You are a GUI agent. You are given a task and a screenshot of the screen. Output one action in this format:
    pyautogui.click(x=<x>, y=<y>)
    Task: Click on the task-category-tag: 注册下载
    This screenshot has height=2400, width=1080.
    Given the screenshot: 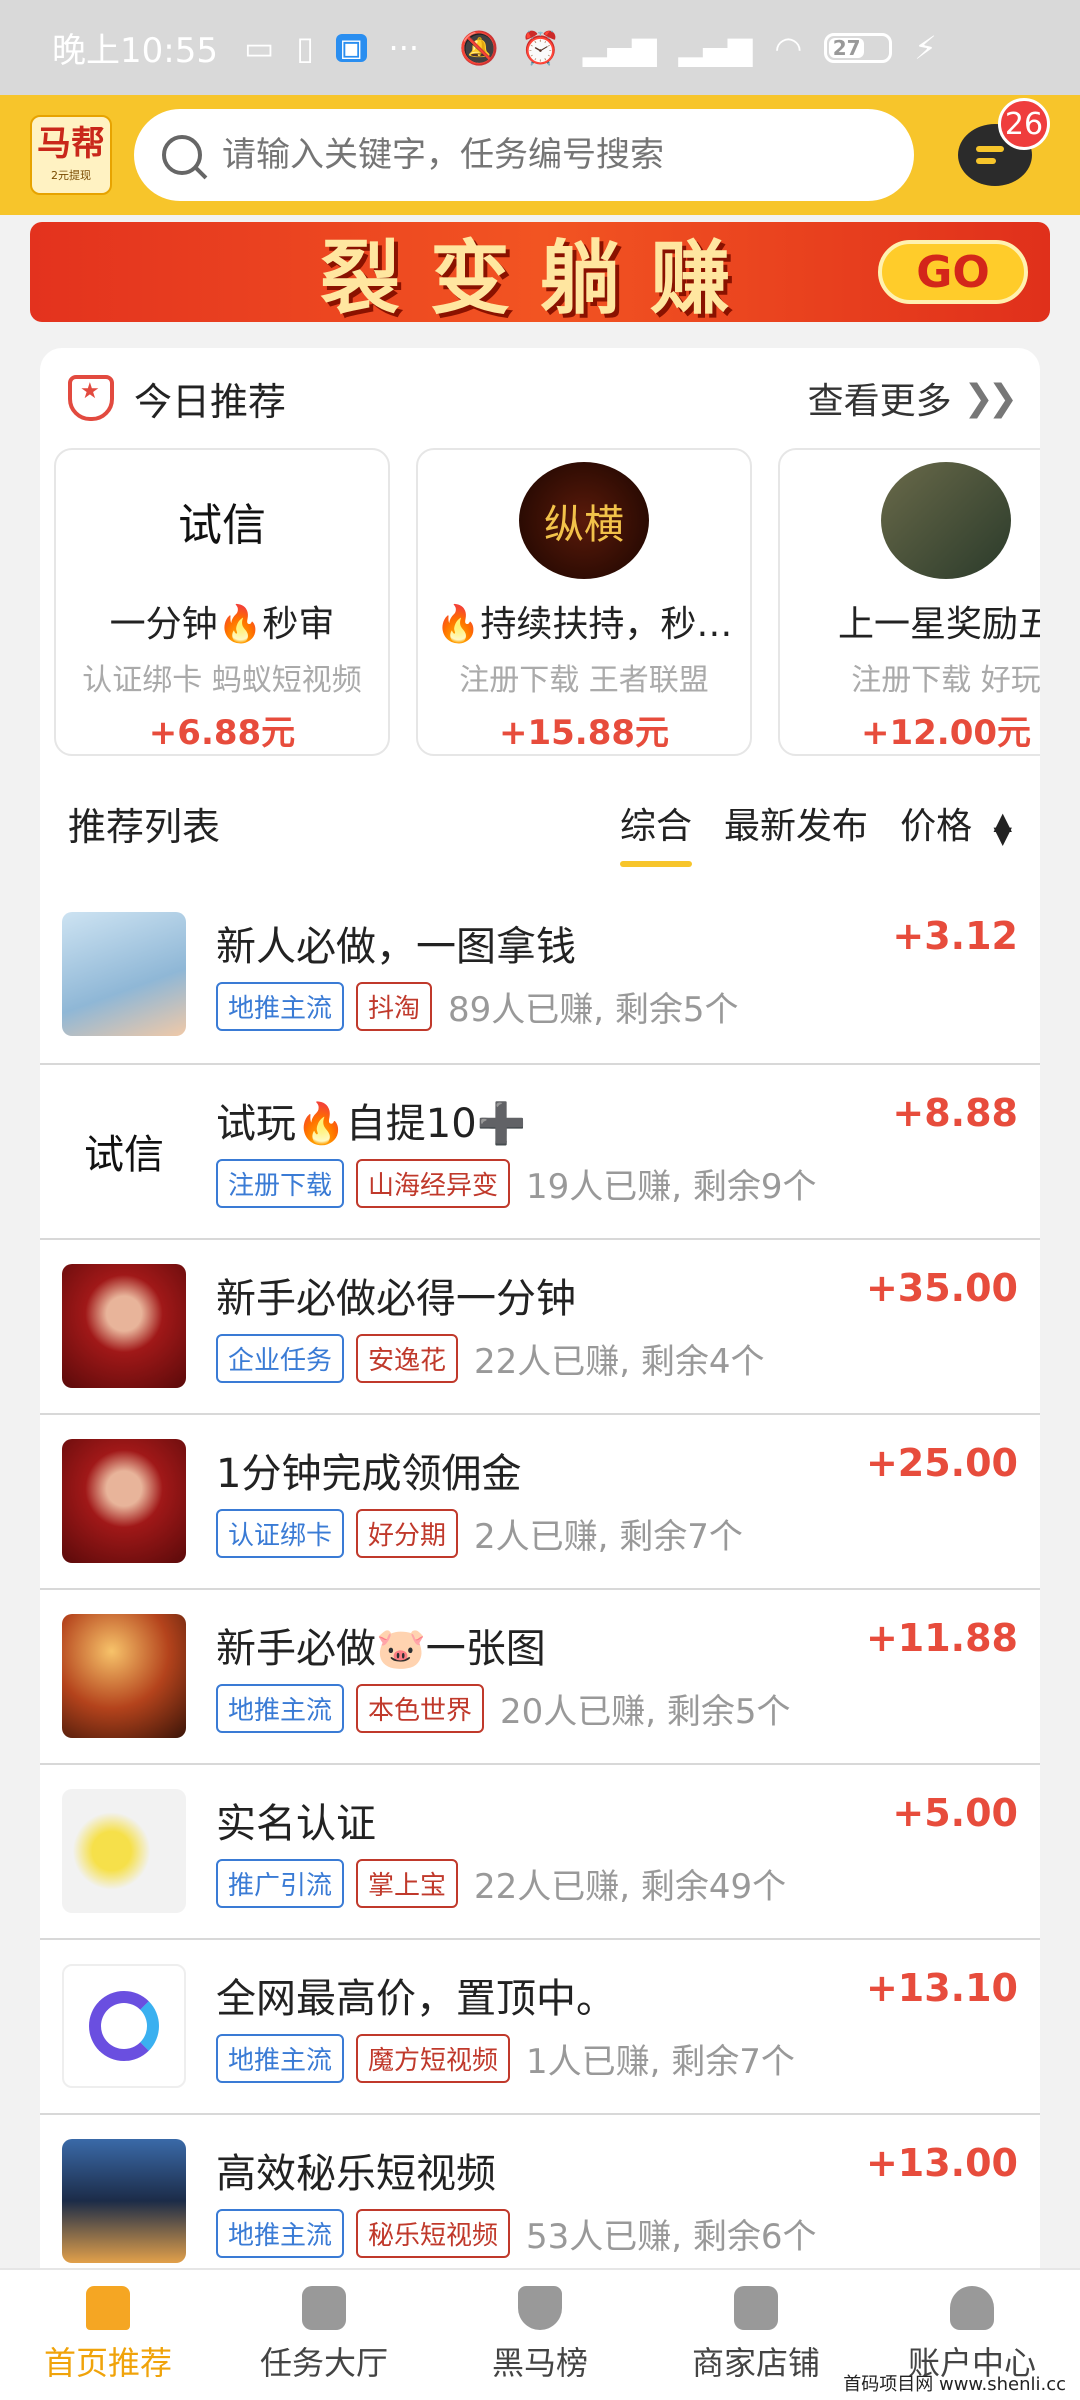 What is the action you would take?
    pyautogui.click(x=280, y=1183)
    